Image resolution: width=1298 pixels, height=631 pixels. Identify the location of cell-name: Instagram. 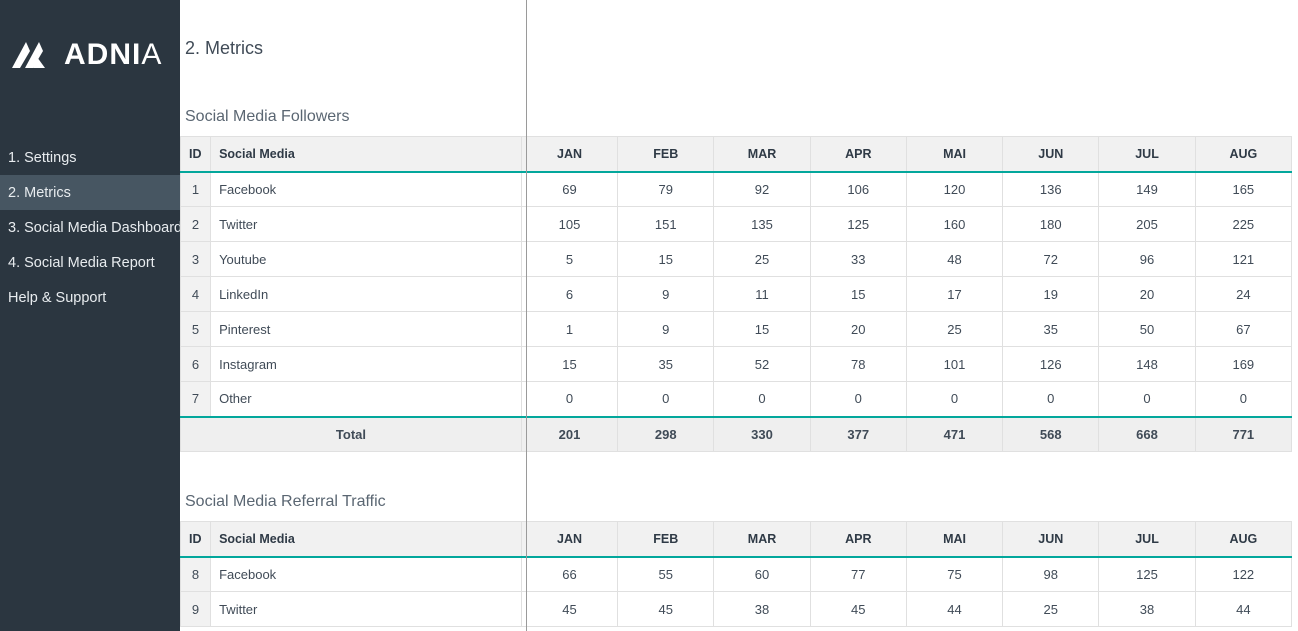
(366, 364).